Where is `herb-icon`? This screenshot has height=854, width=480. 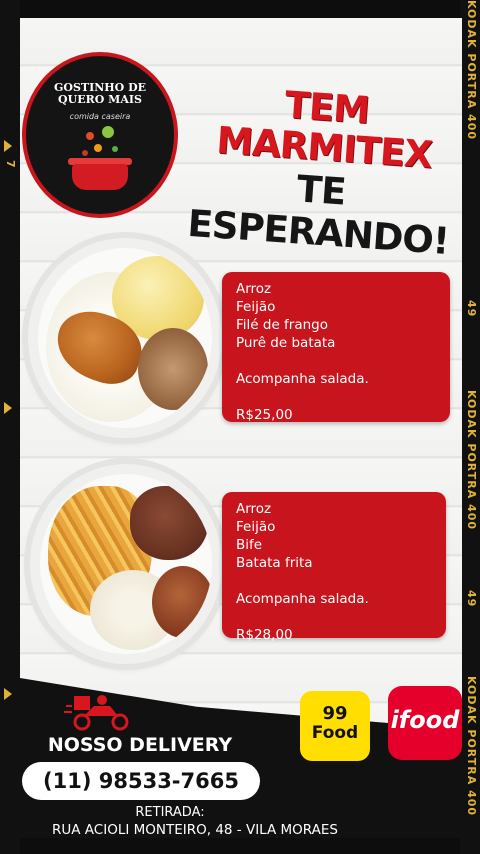
herb-icon is located at coordinates (115, 149).